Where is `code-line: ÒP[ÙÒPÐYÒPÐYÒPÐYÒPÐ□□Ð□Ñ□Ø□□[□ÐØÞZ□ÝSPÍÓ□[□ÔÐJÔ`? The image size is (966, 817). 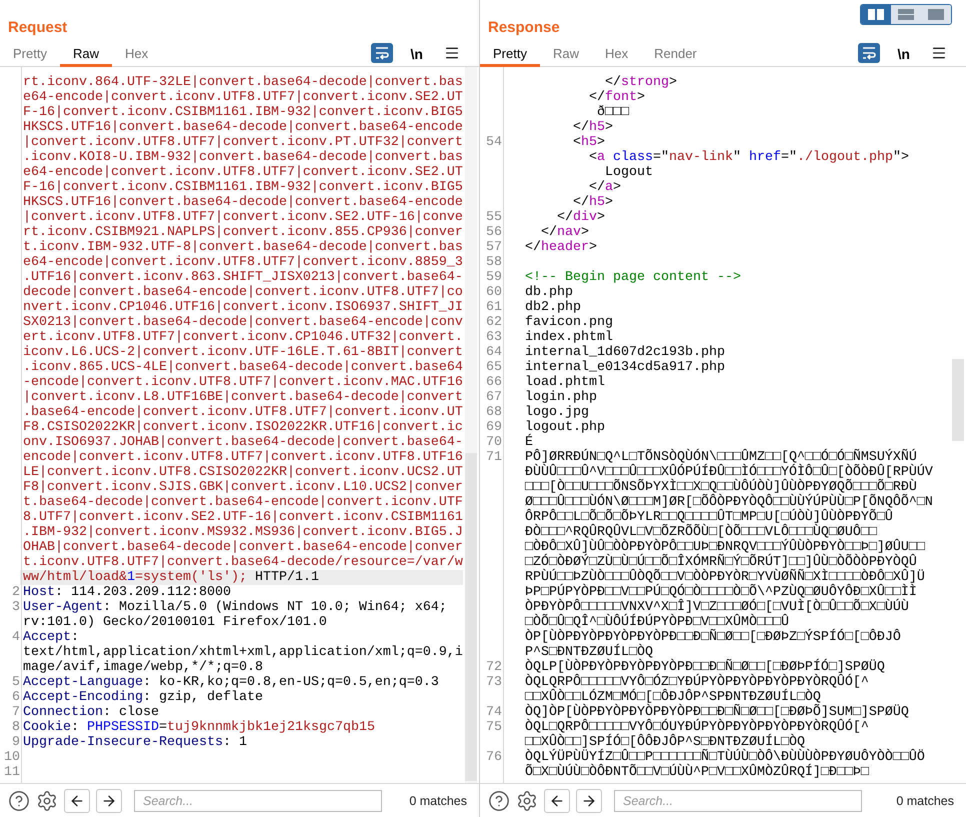
code-line: ÒP[ÙÒPÐYÒPÐYÒPÐYÒPÐ□□Ð□Ñ□Ø□□[□ÐØÞZ□ÝSPÍÓ□[□ÔÐJÔ is located at coordinates (713, 637).